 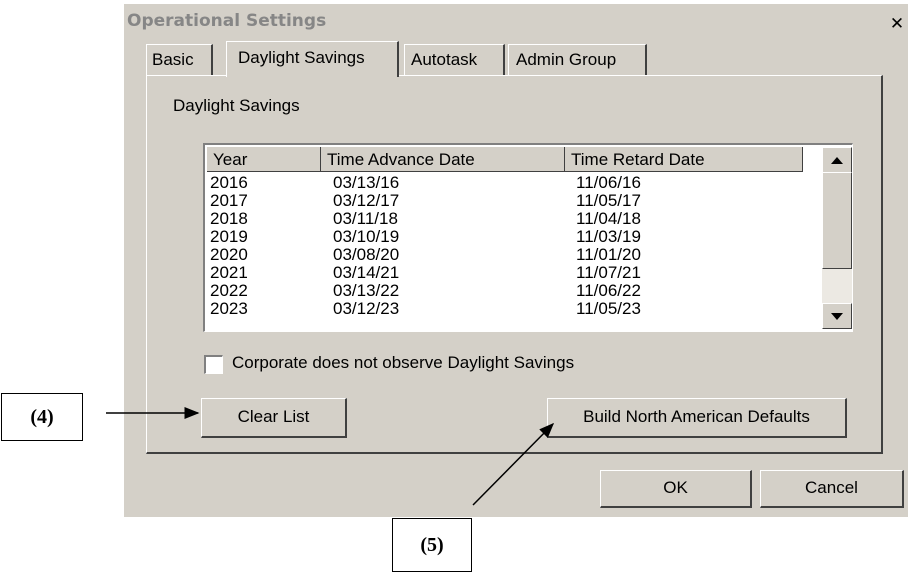 What do you see at coordinates (229, 182) in the screenshot?
I see `year-cell: 2016` at bounding box center [229, 182].